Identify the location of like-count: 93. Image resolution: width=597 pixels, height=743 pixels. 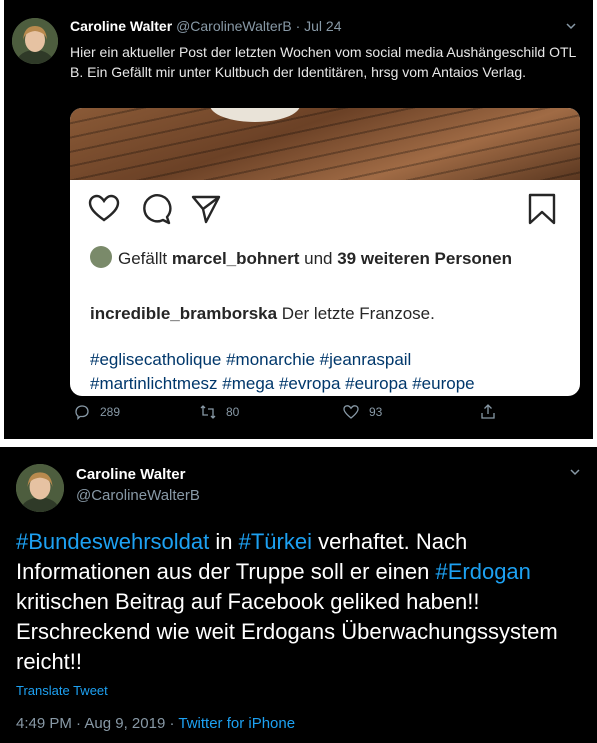
(376, 412).